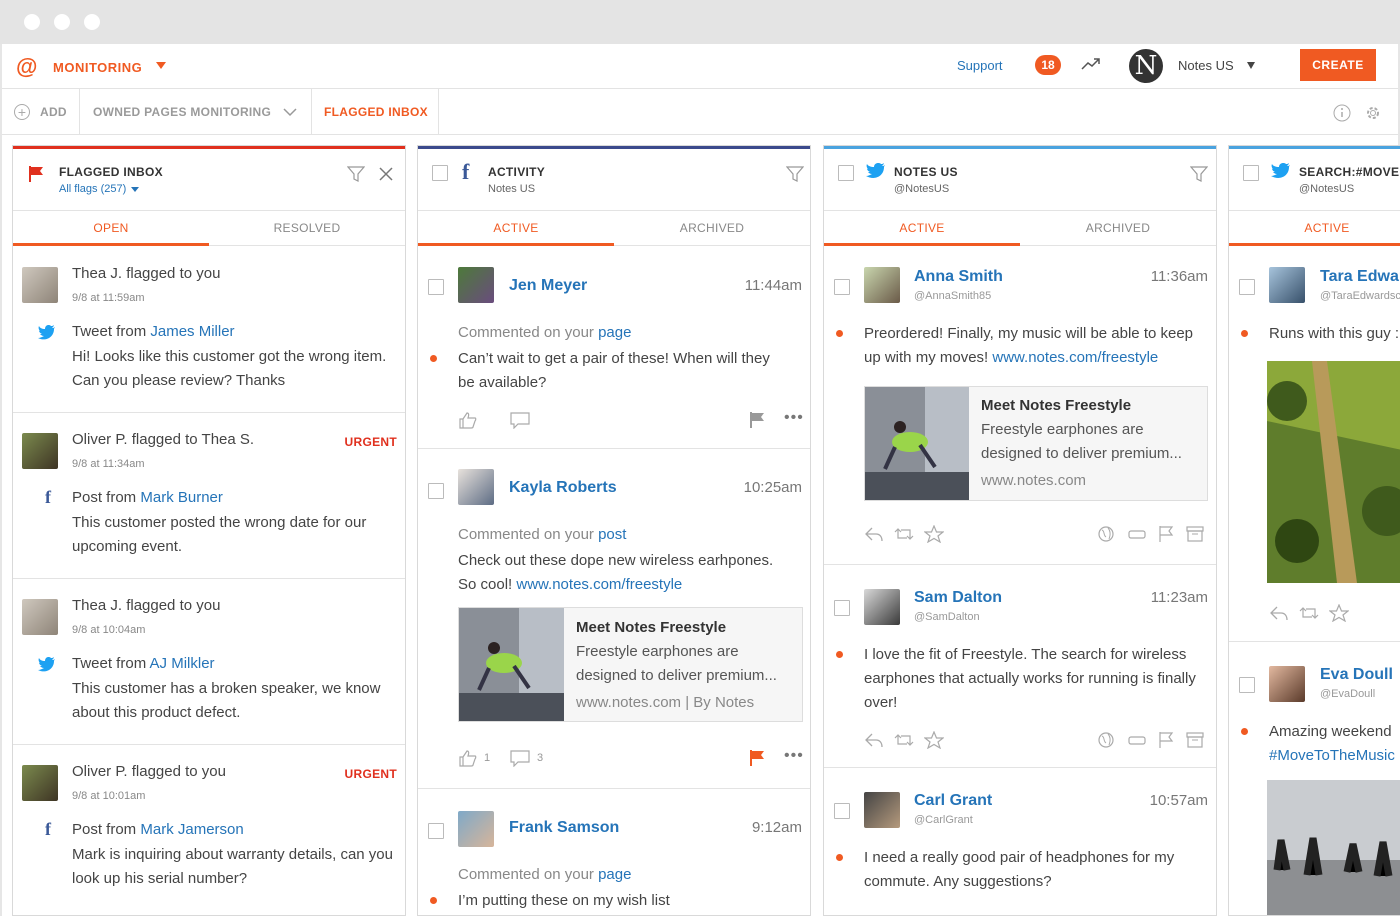 This screenshot has height=916, width=1400. I want to click on source-author-link: Mark Jamerson, so click(191, 829).